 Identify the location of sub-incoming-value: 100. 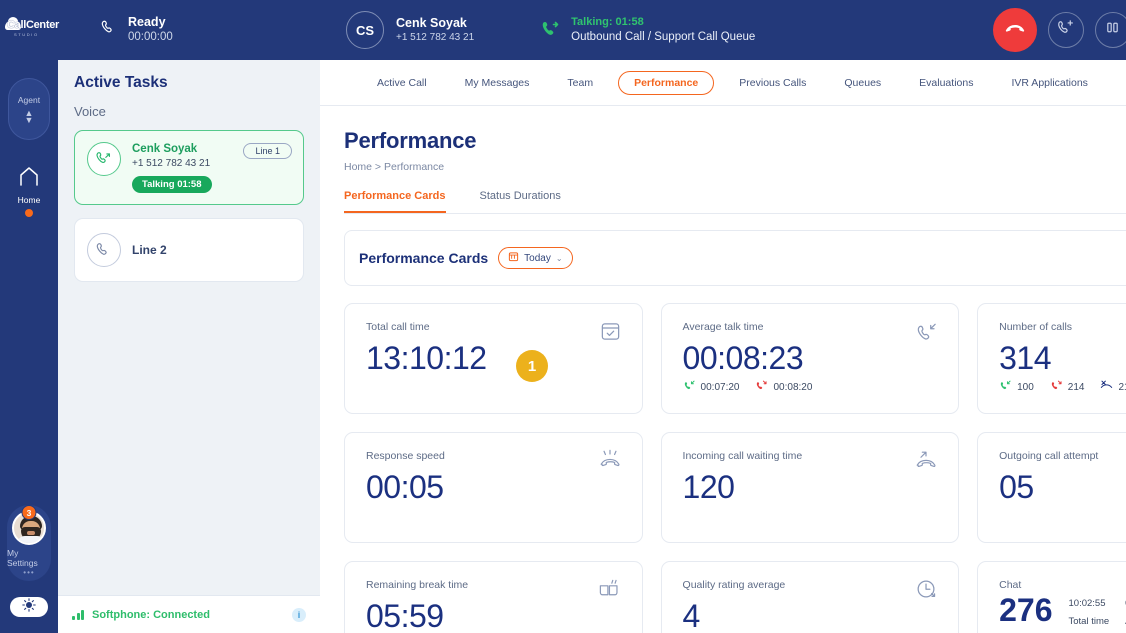
(1025, 387).